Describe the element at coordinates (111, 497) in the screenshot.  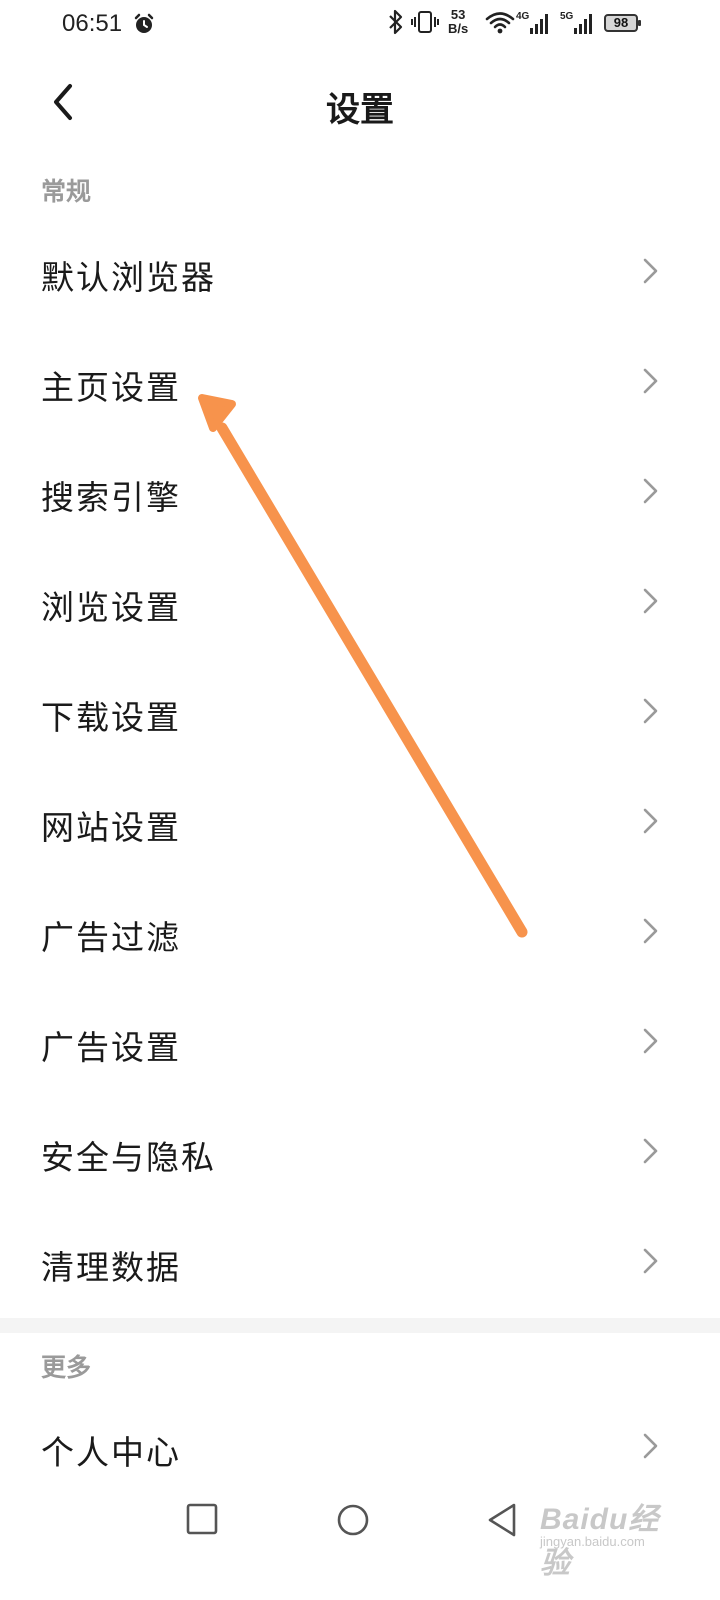
I see `menu-item-label: 搜索引擎` at that location.